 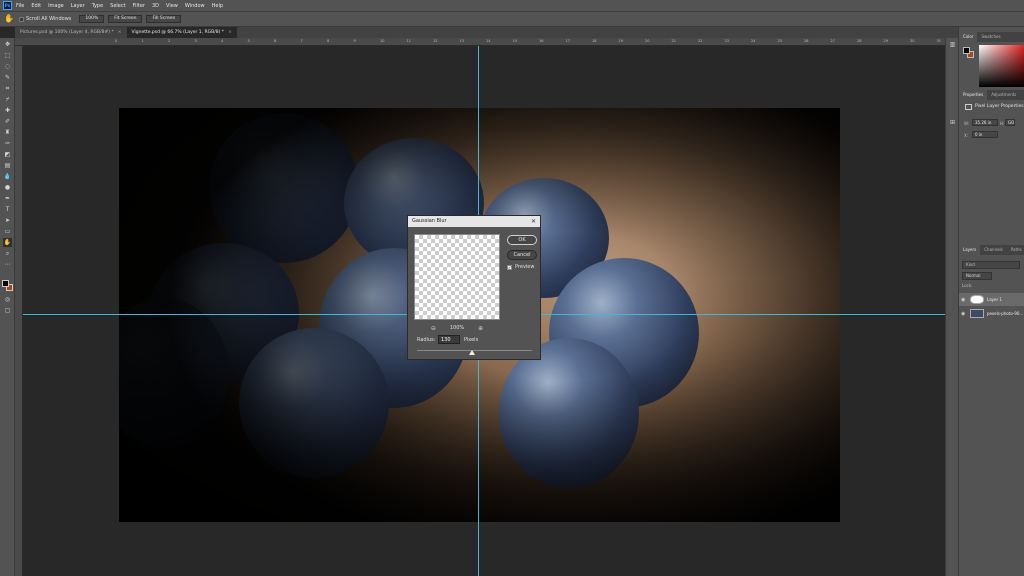 What do you see at coordinates (7, 77) in the screenshot?
I see `quick-select-tool-icon: ✎` at bounding box center [7, 77].